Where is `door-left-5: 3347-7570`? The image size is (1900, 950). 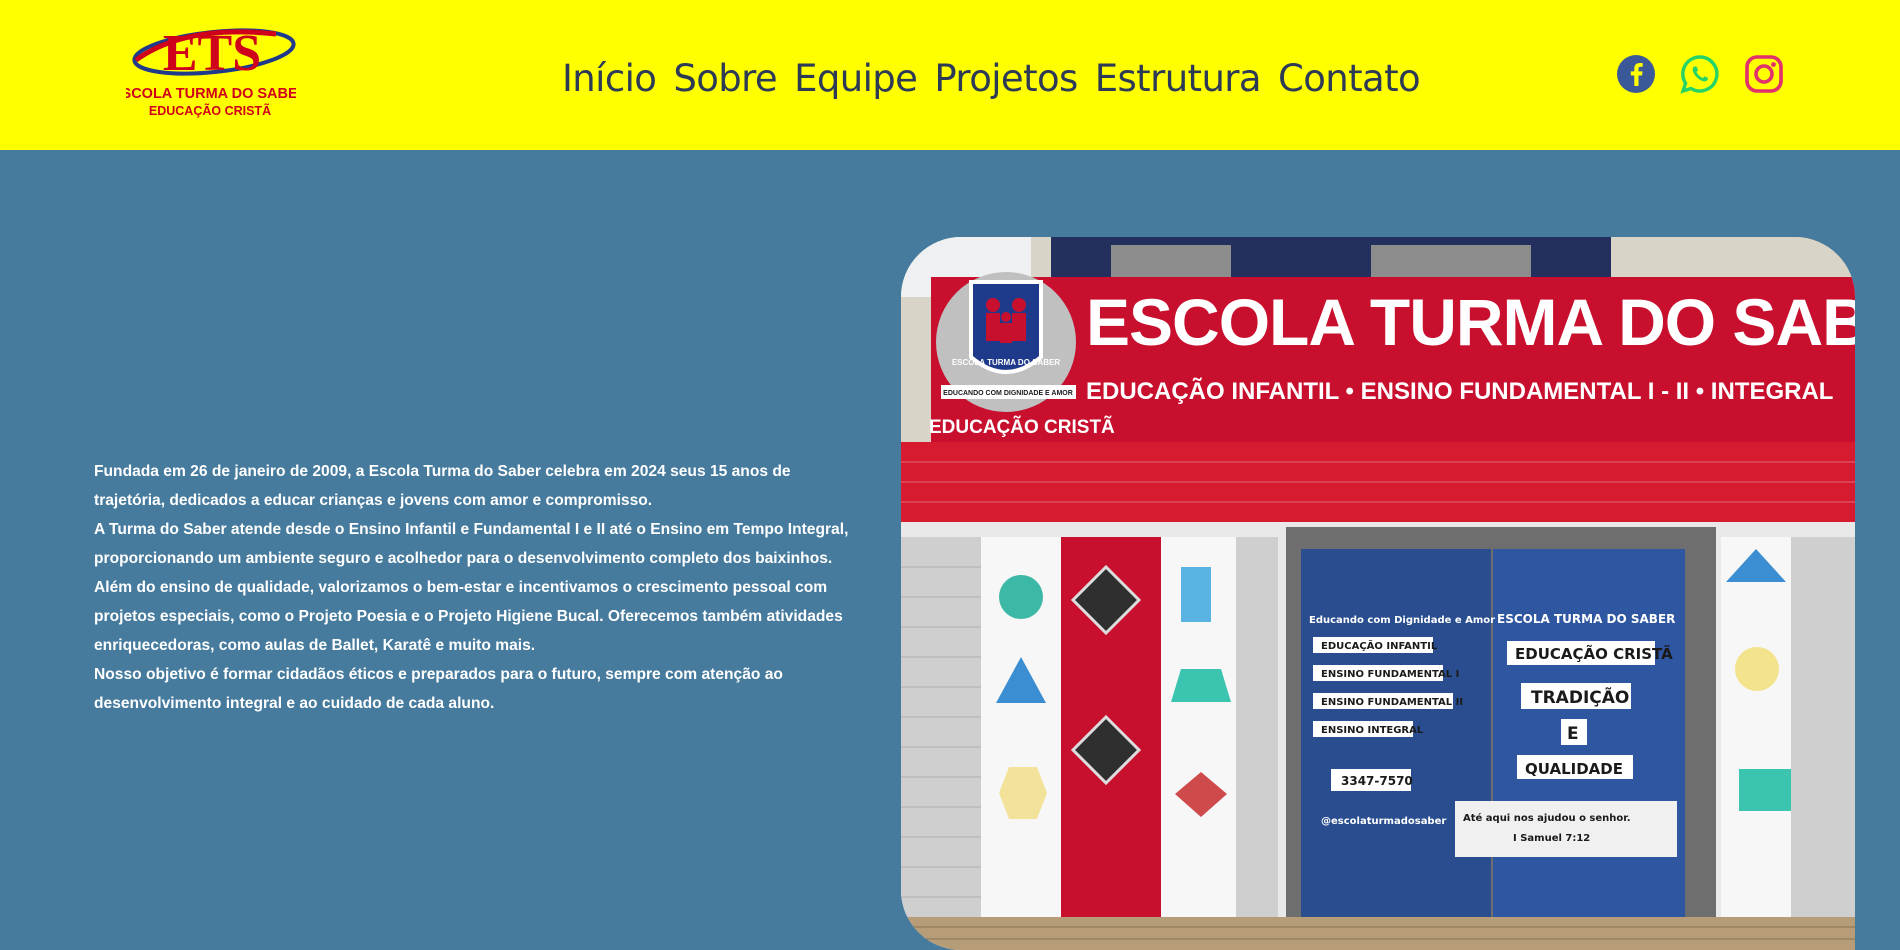
door-left-5: 3347-7570 is located at coordinates (1377, 781).